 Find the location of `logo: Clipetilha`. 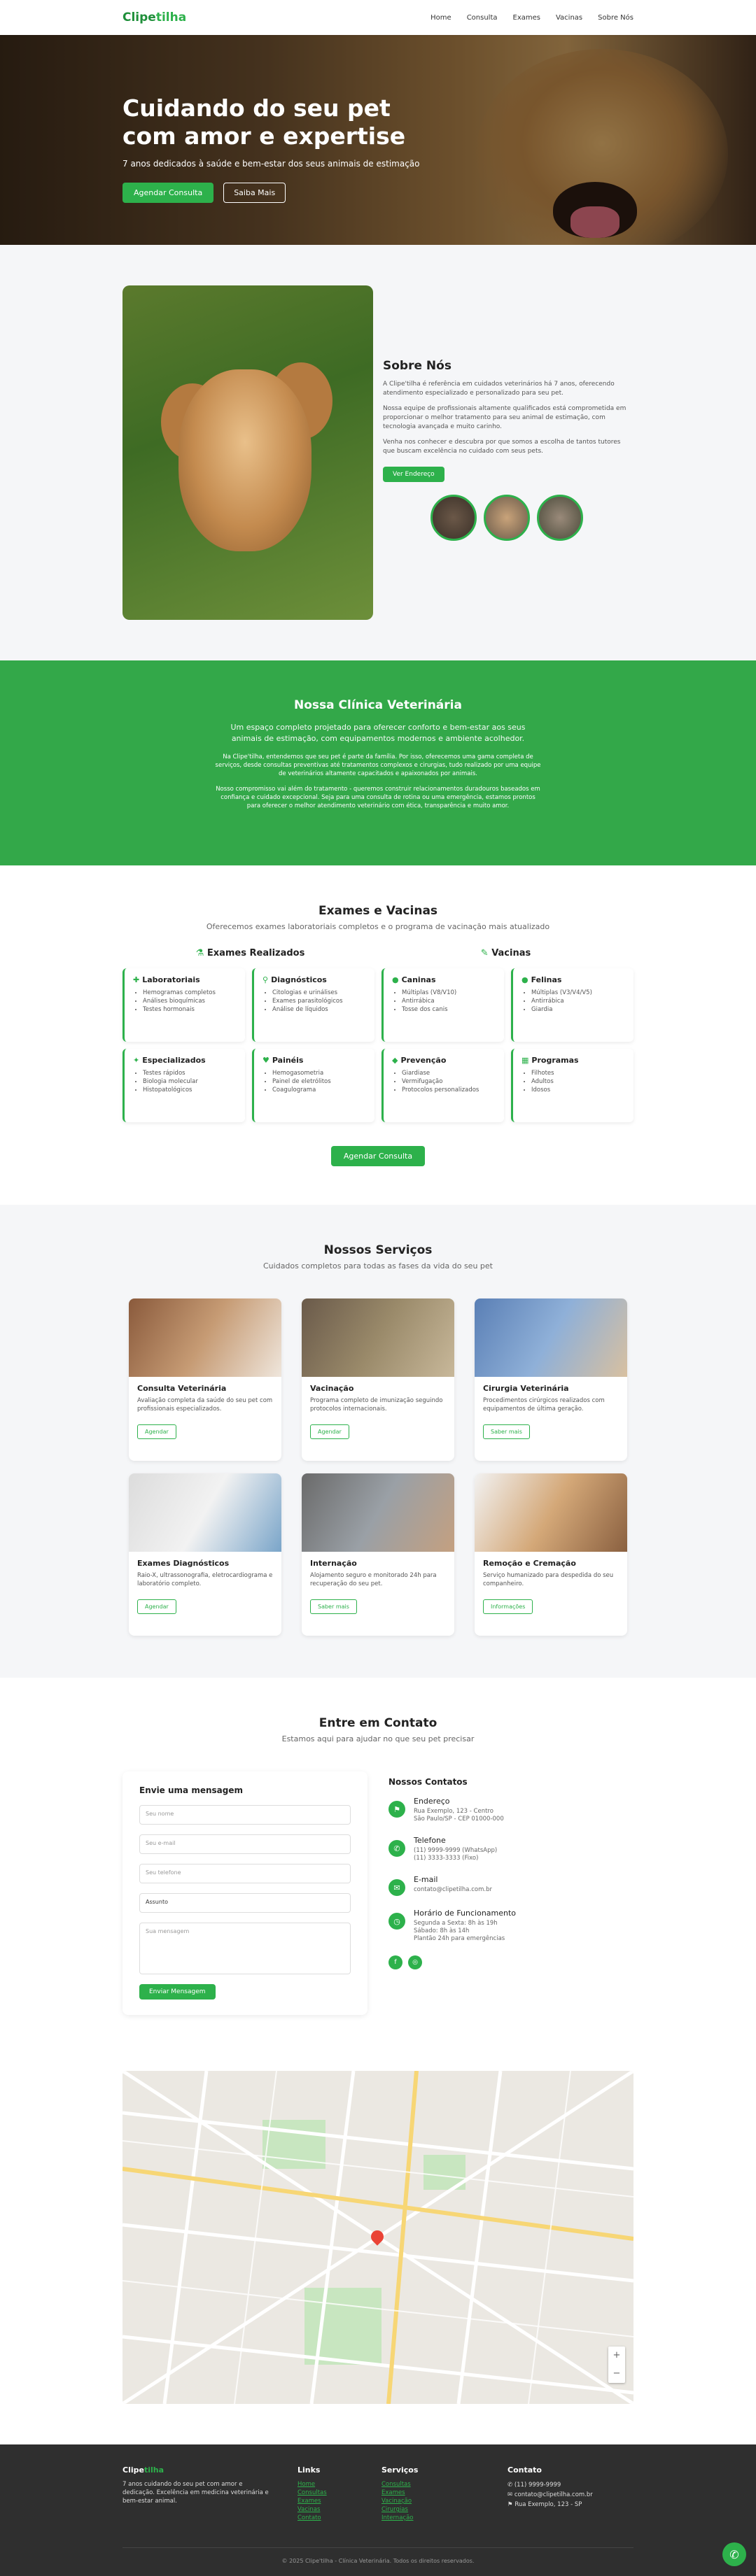

logo: Clipetilha is located at coordinates (154, 17).